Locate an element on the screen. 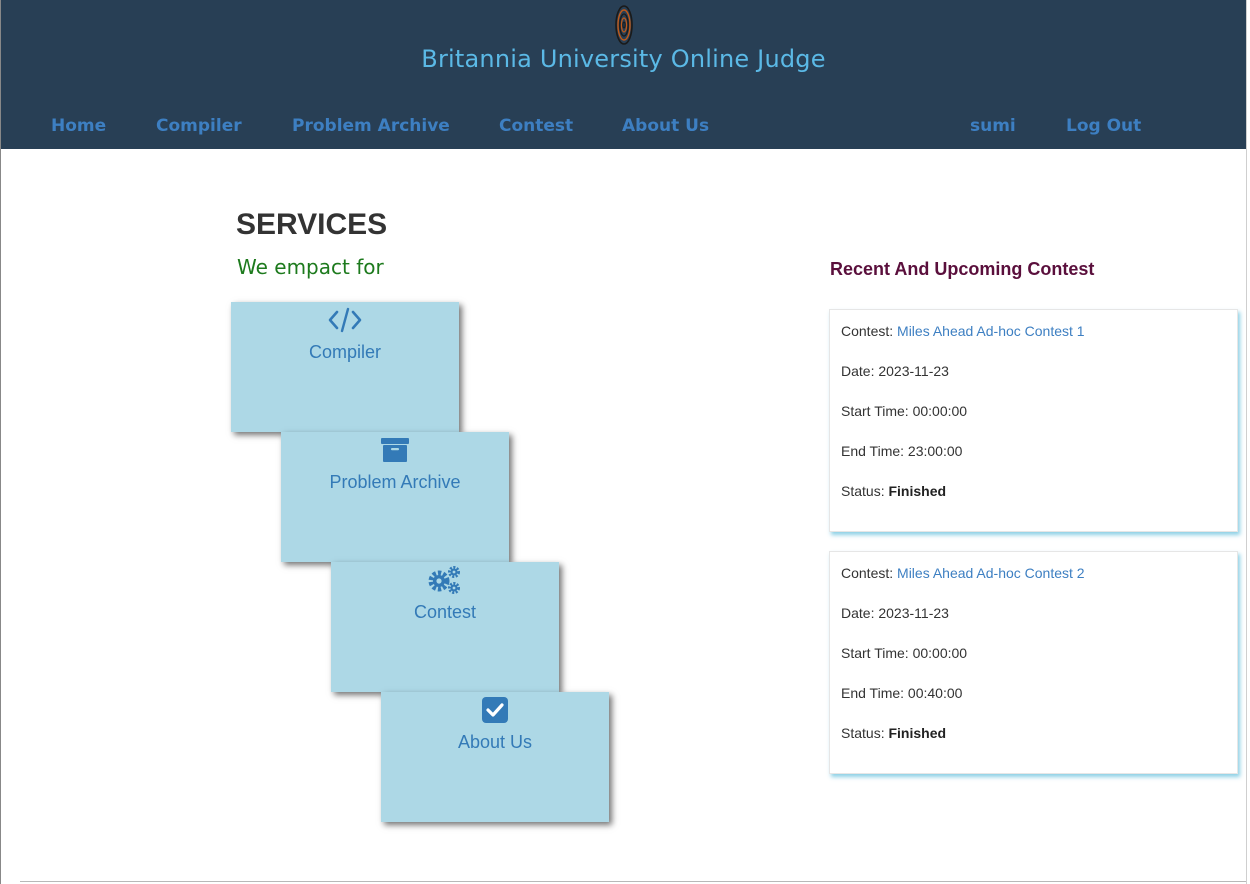 Image resolution: width=1250 pixels, height=884 pixels. contest-link: Miles Ahead Ad-hoc Contest 2 is located at coordinates (991, 573).